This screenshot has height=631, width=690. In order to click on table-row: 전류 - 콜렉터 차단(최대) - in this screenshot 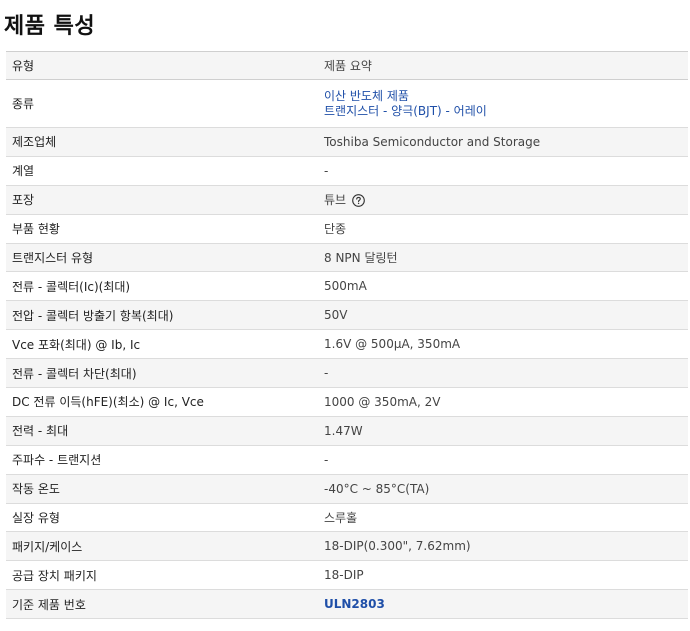, I will do `click(347, 373)`.